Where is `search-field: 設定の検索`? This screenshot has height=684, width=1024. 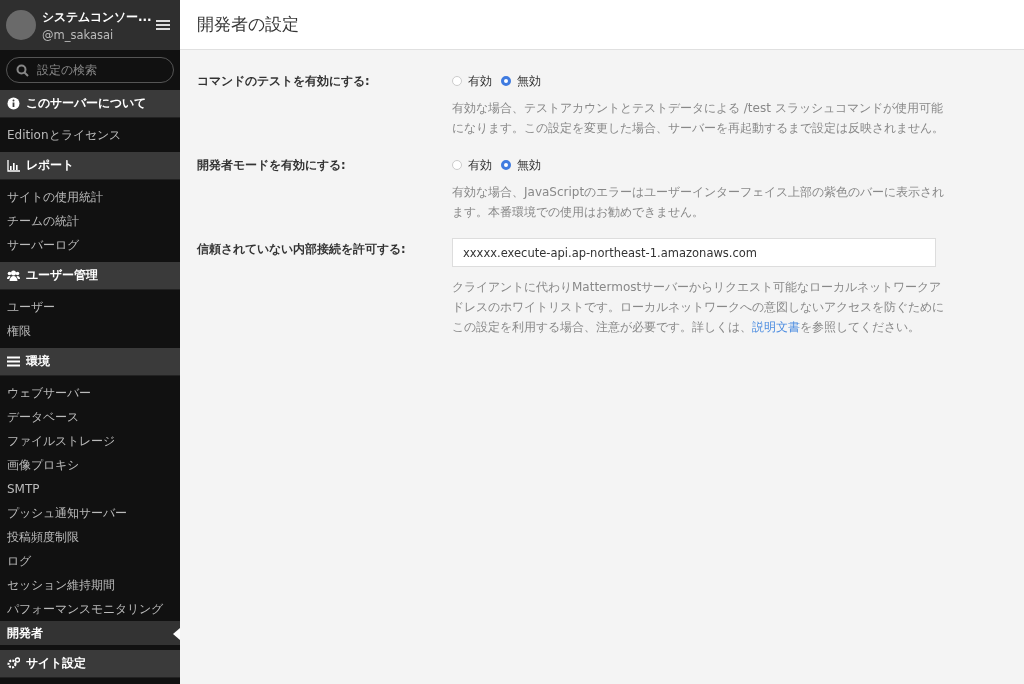
search-field: 設定の検索 is located at coordinates (90, 70).